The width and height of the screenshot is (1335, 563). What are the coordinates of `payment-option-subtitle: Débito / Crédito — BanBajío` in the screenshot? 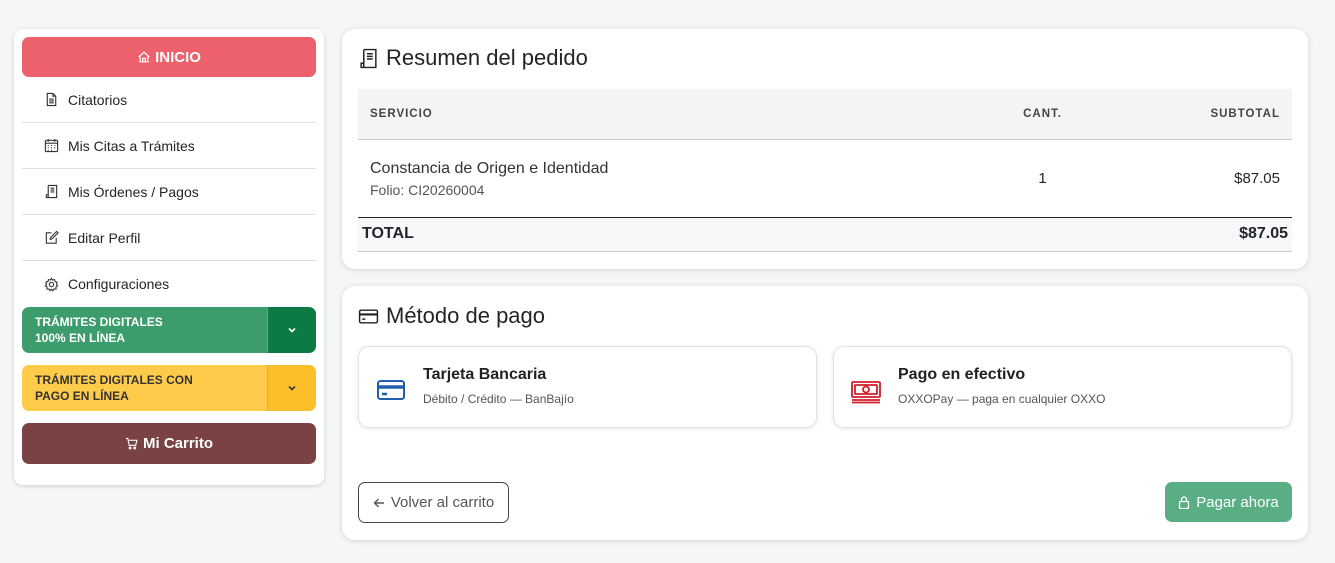 It's located at (498, 399).